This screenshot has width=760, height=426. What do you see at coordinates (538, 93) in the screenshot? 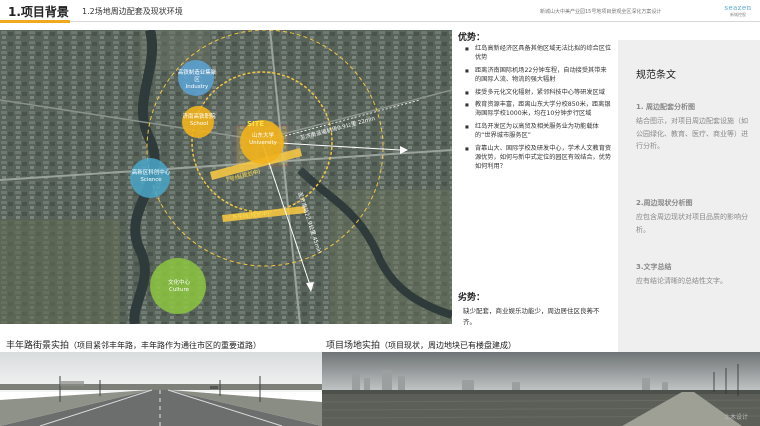
I see `pros-item: 接受多元化文化辐射，紧邻科技中心等研发区域` at bounding box center [538, 93].